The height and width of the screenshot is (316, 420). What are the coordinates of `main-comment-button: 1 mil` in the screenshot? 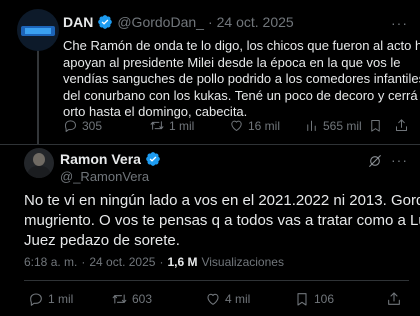 It's located at (50, 299).